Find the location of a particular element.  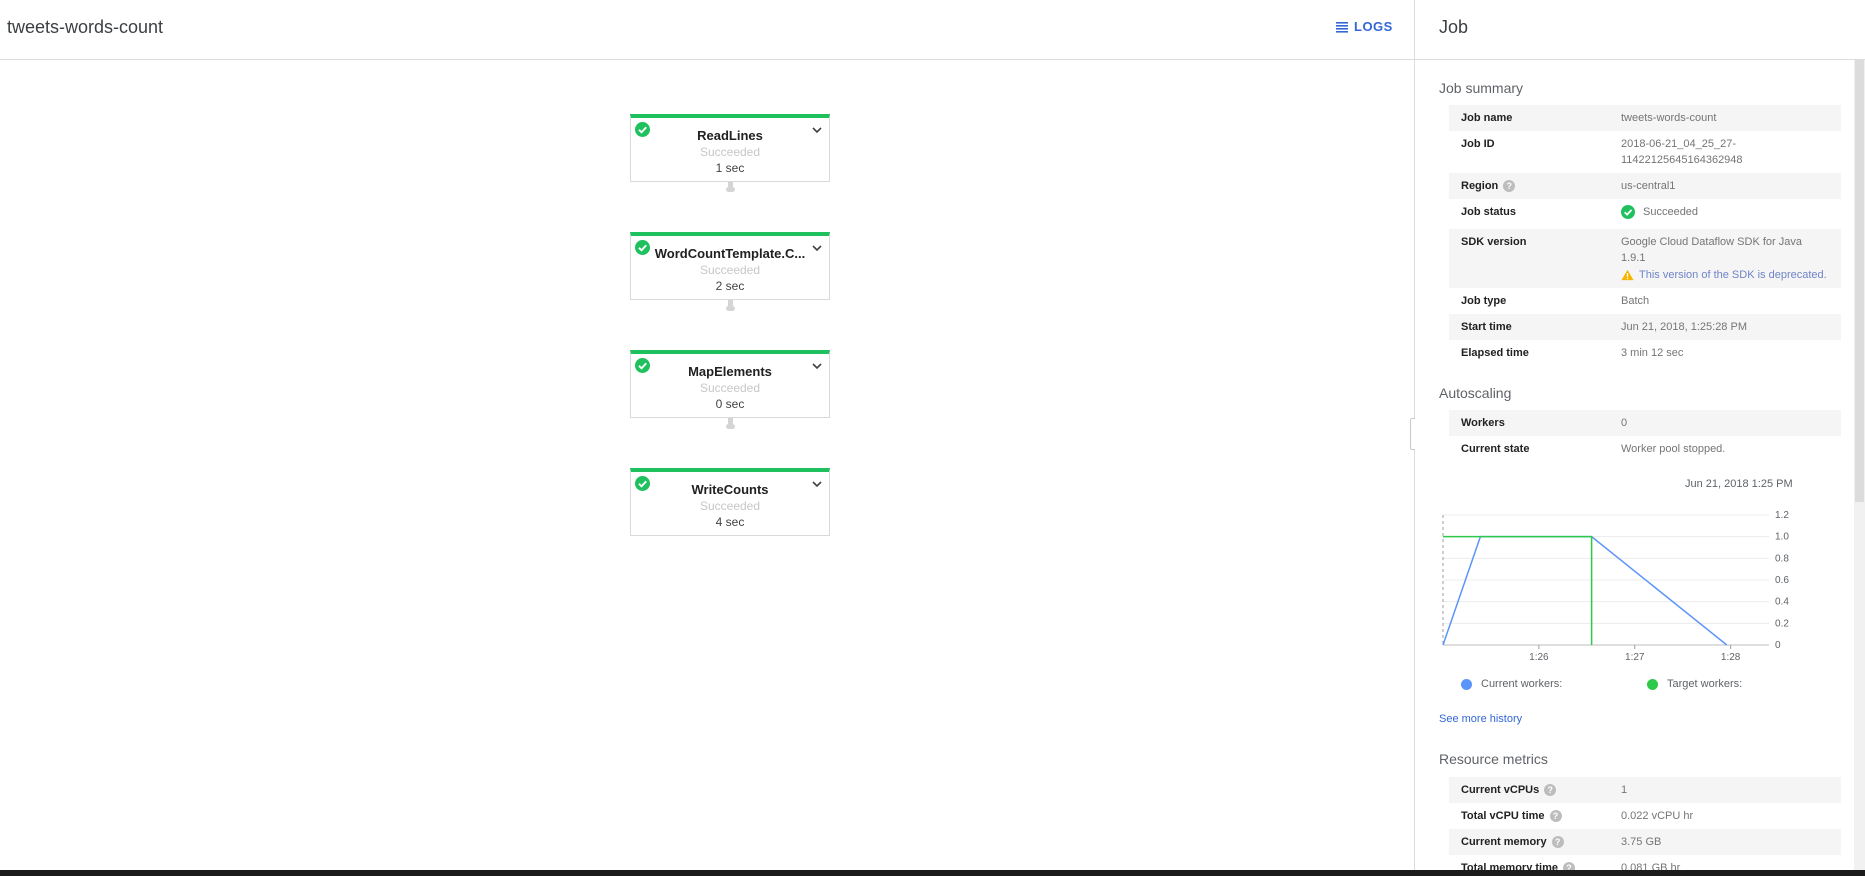

y-tick-label: 1.0 is located at coordinates (1782, 537).